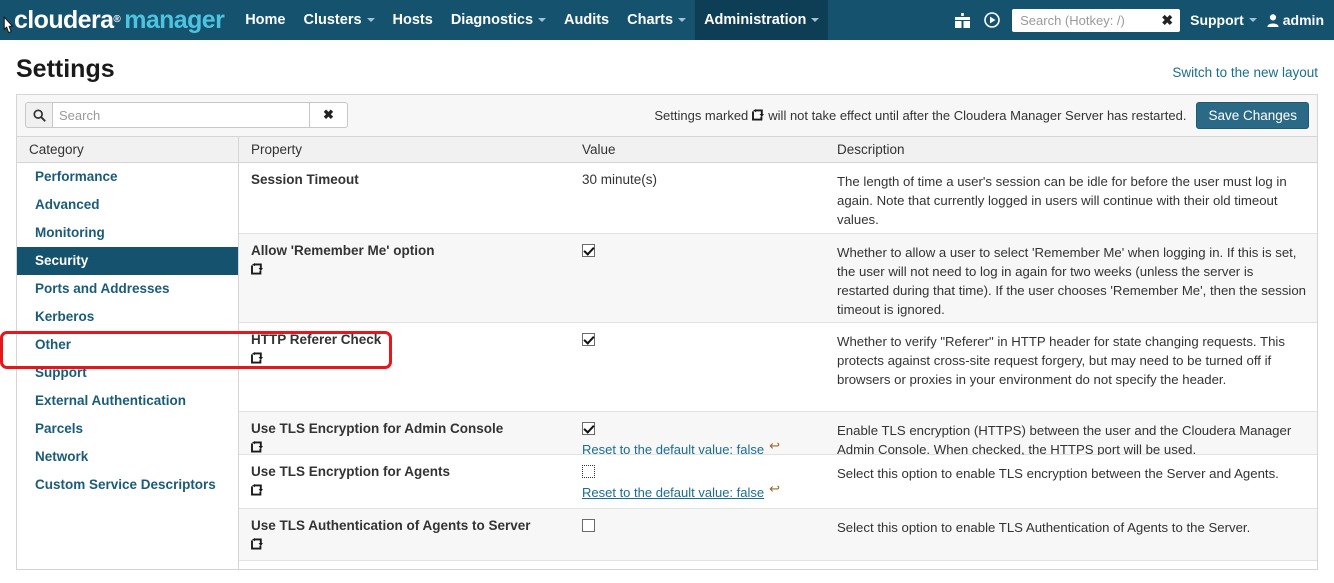 Image resolution: width=1334 pixels, height=583 pixels. Describe the element at coordinates (410, 278) in the screenshot. I see `row-property-cell: Allow 'Remember Me' option` at that location.